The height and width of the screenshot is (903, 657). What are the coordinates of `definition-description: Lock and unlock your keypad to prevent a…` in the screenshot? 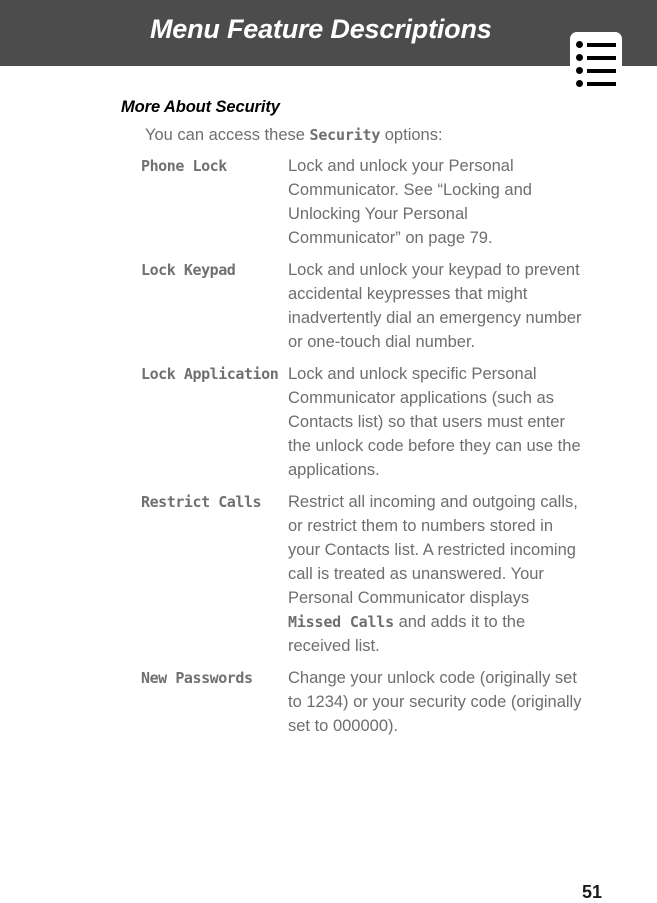 It's located at (435, 306).